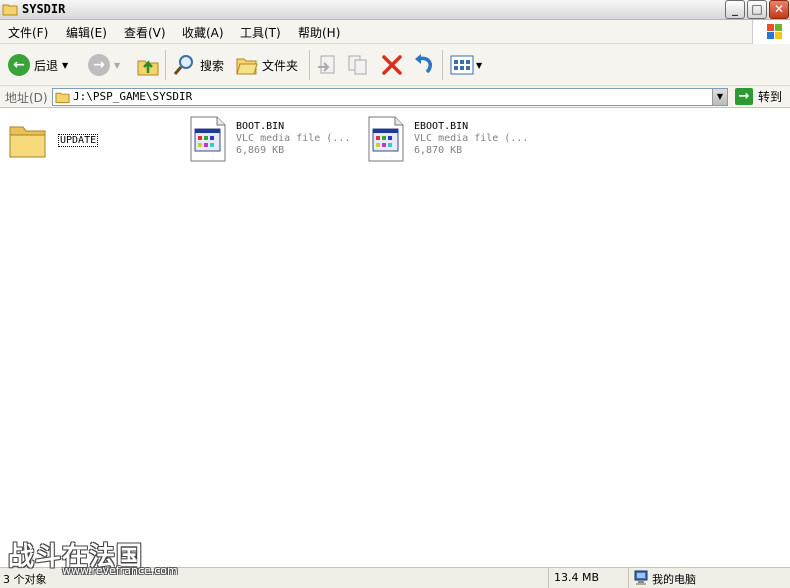  I want to click on folders-button: 文件夹, so click(267, 65).